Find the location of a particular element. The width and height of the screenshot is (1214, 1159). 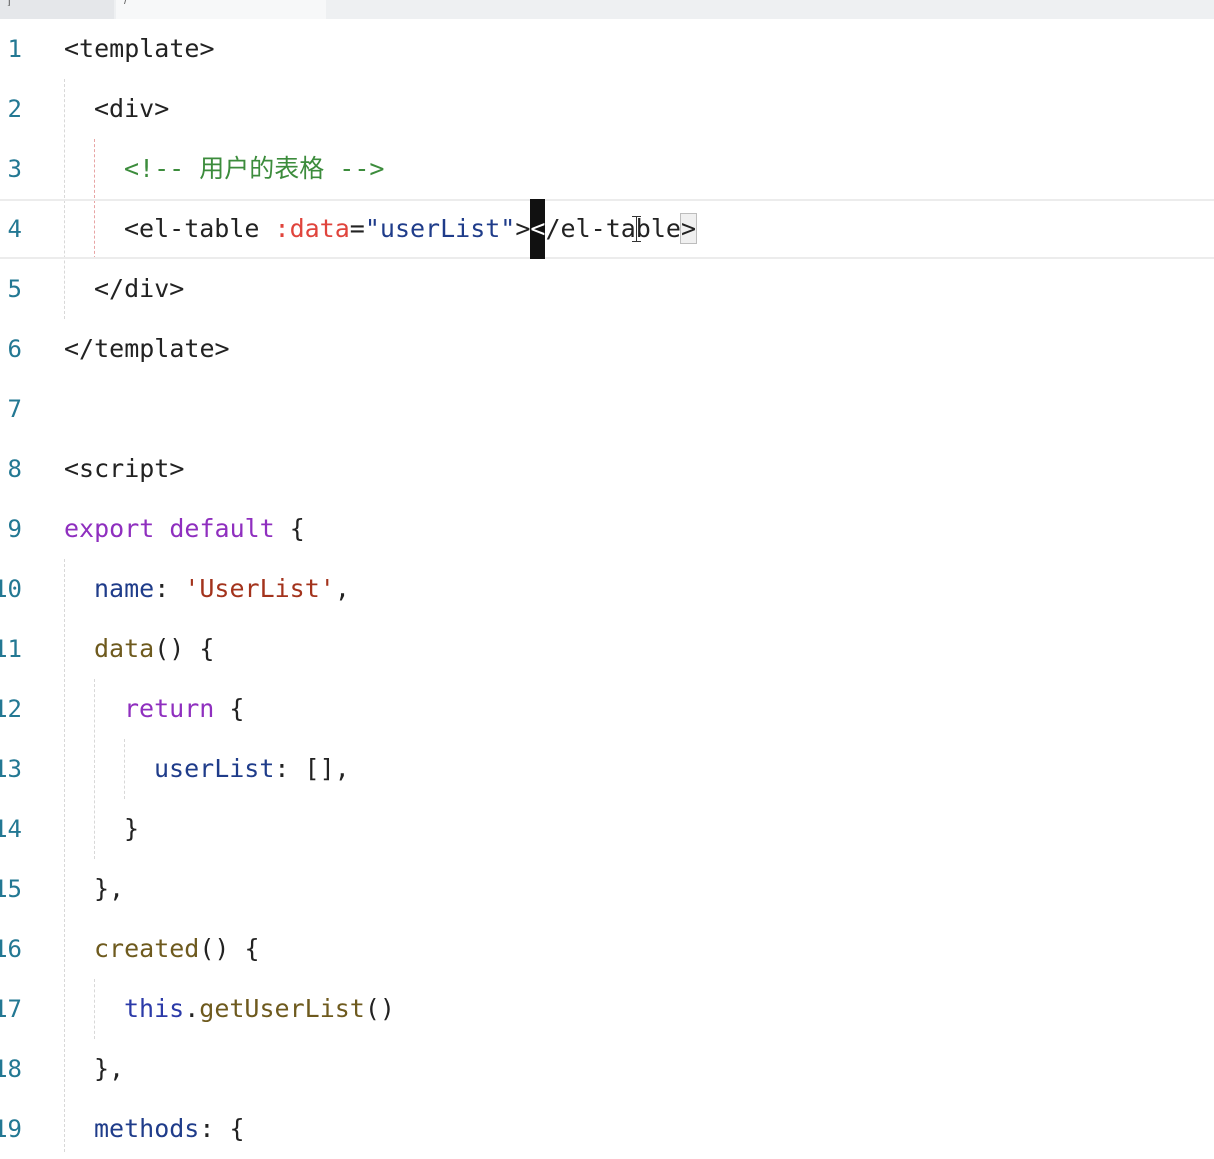

code-text: data() { is located at coordinates (154, 649).